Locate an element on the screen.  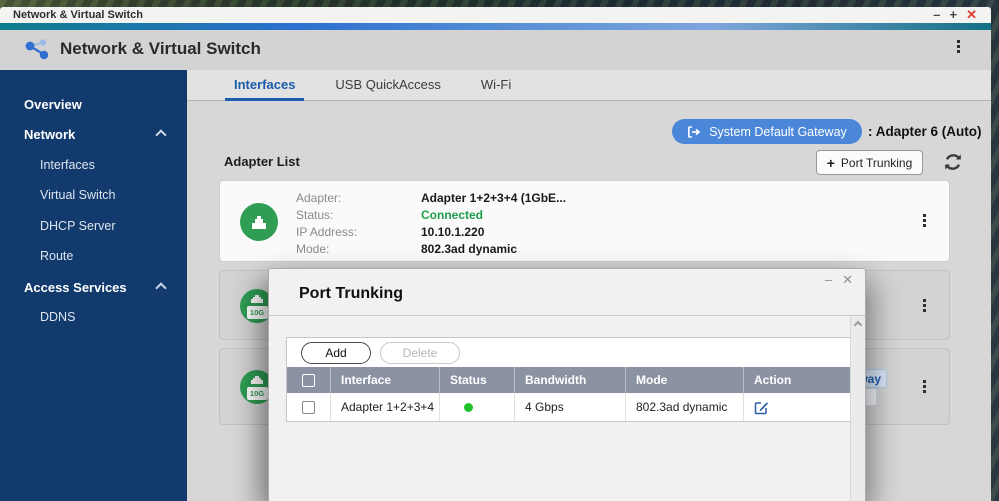
window-title: Network & Virtual Switch is located at coordinates (78, 15).